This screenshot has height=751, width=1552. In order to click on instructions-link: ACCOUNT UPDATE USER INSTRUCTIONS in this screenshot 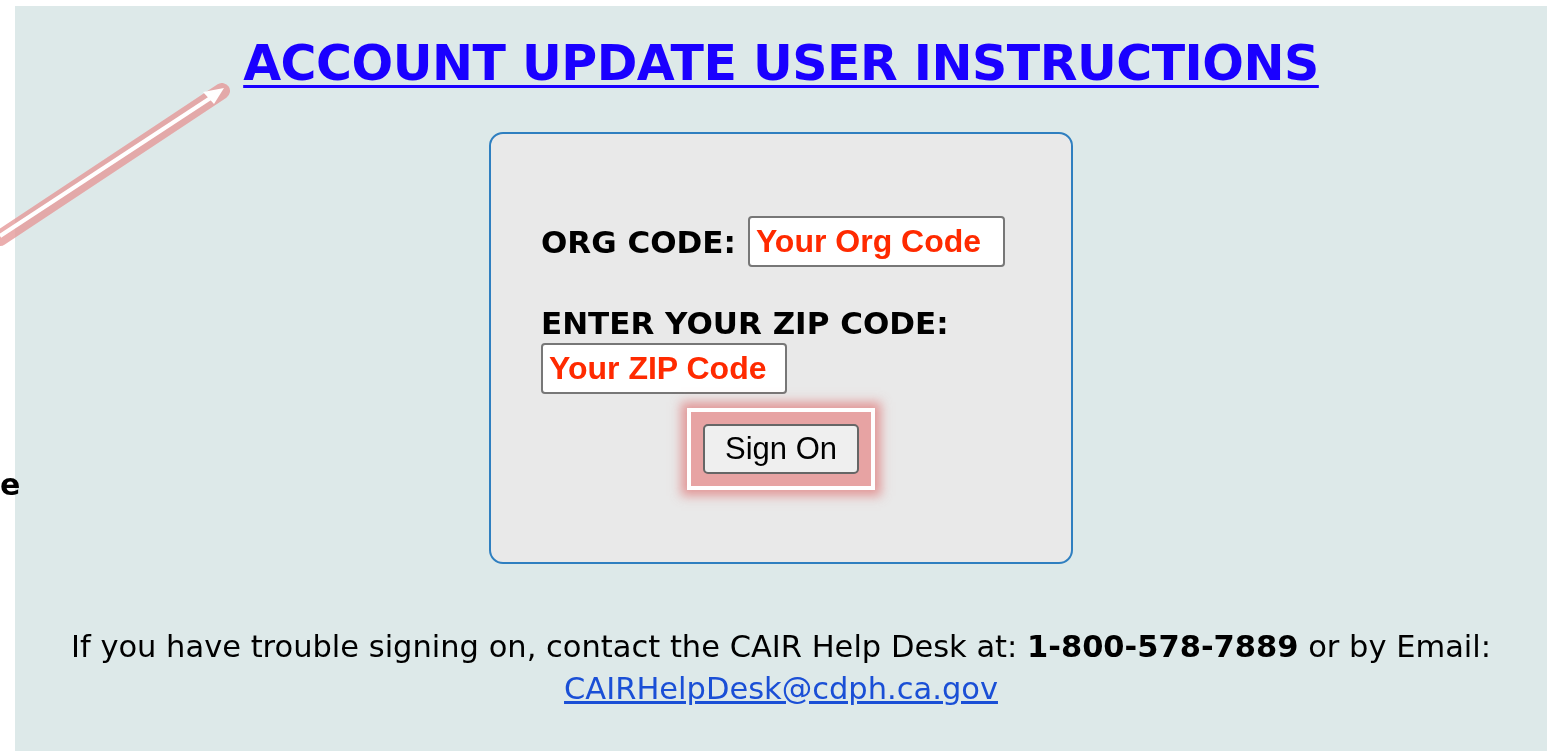, I will do `click(781, 64)`.